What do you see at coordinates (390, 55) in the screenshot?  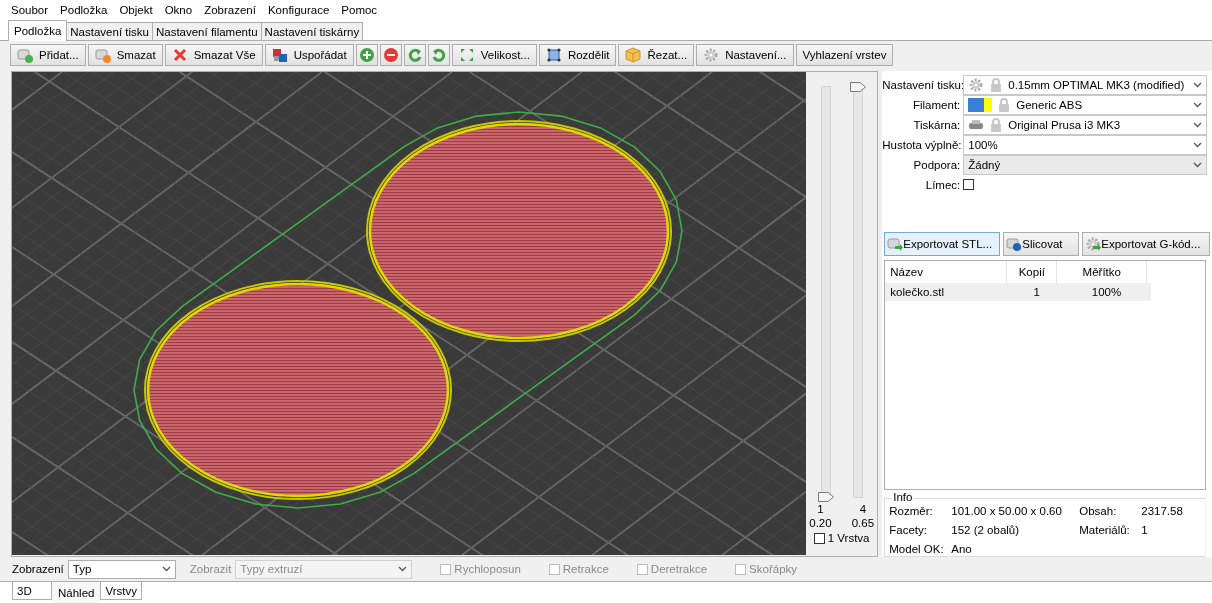 I see `minus-button` at bounding box center [390, 55].